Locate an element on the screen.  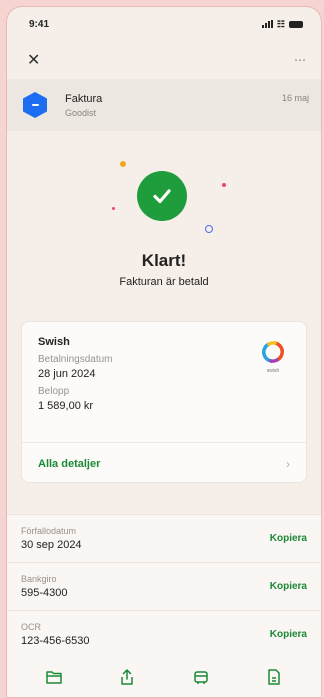
amount-label: Belopp is located at coordinates (54, 391).